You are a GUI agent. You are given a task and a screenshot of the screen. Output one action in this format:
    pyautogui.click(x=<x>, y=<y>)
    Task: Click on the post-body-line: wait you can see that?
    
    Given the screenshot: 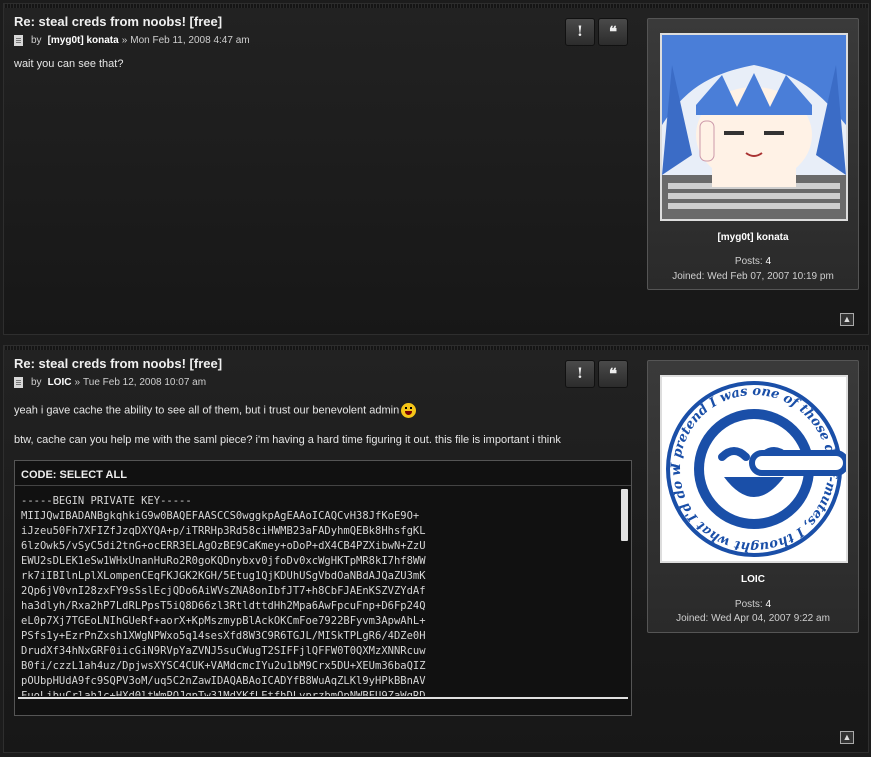 What is the action you would take?
    pyautogui.click(x=69, y=64)
    